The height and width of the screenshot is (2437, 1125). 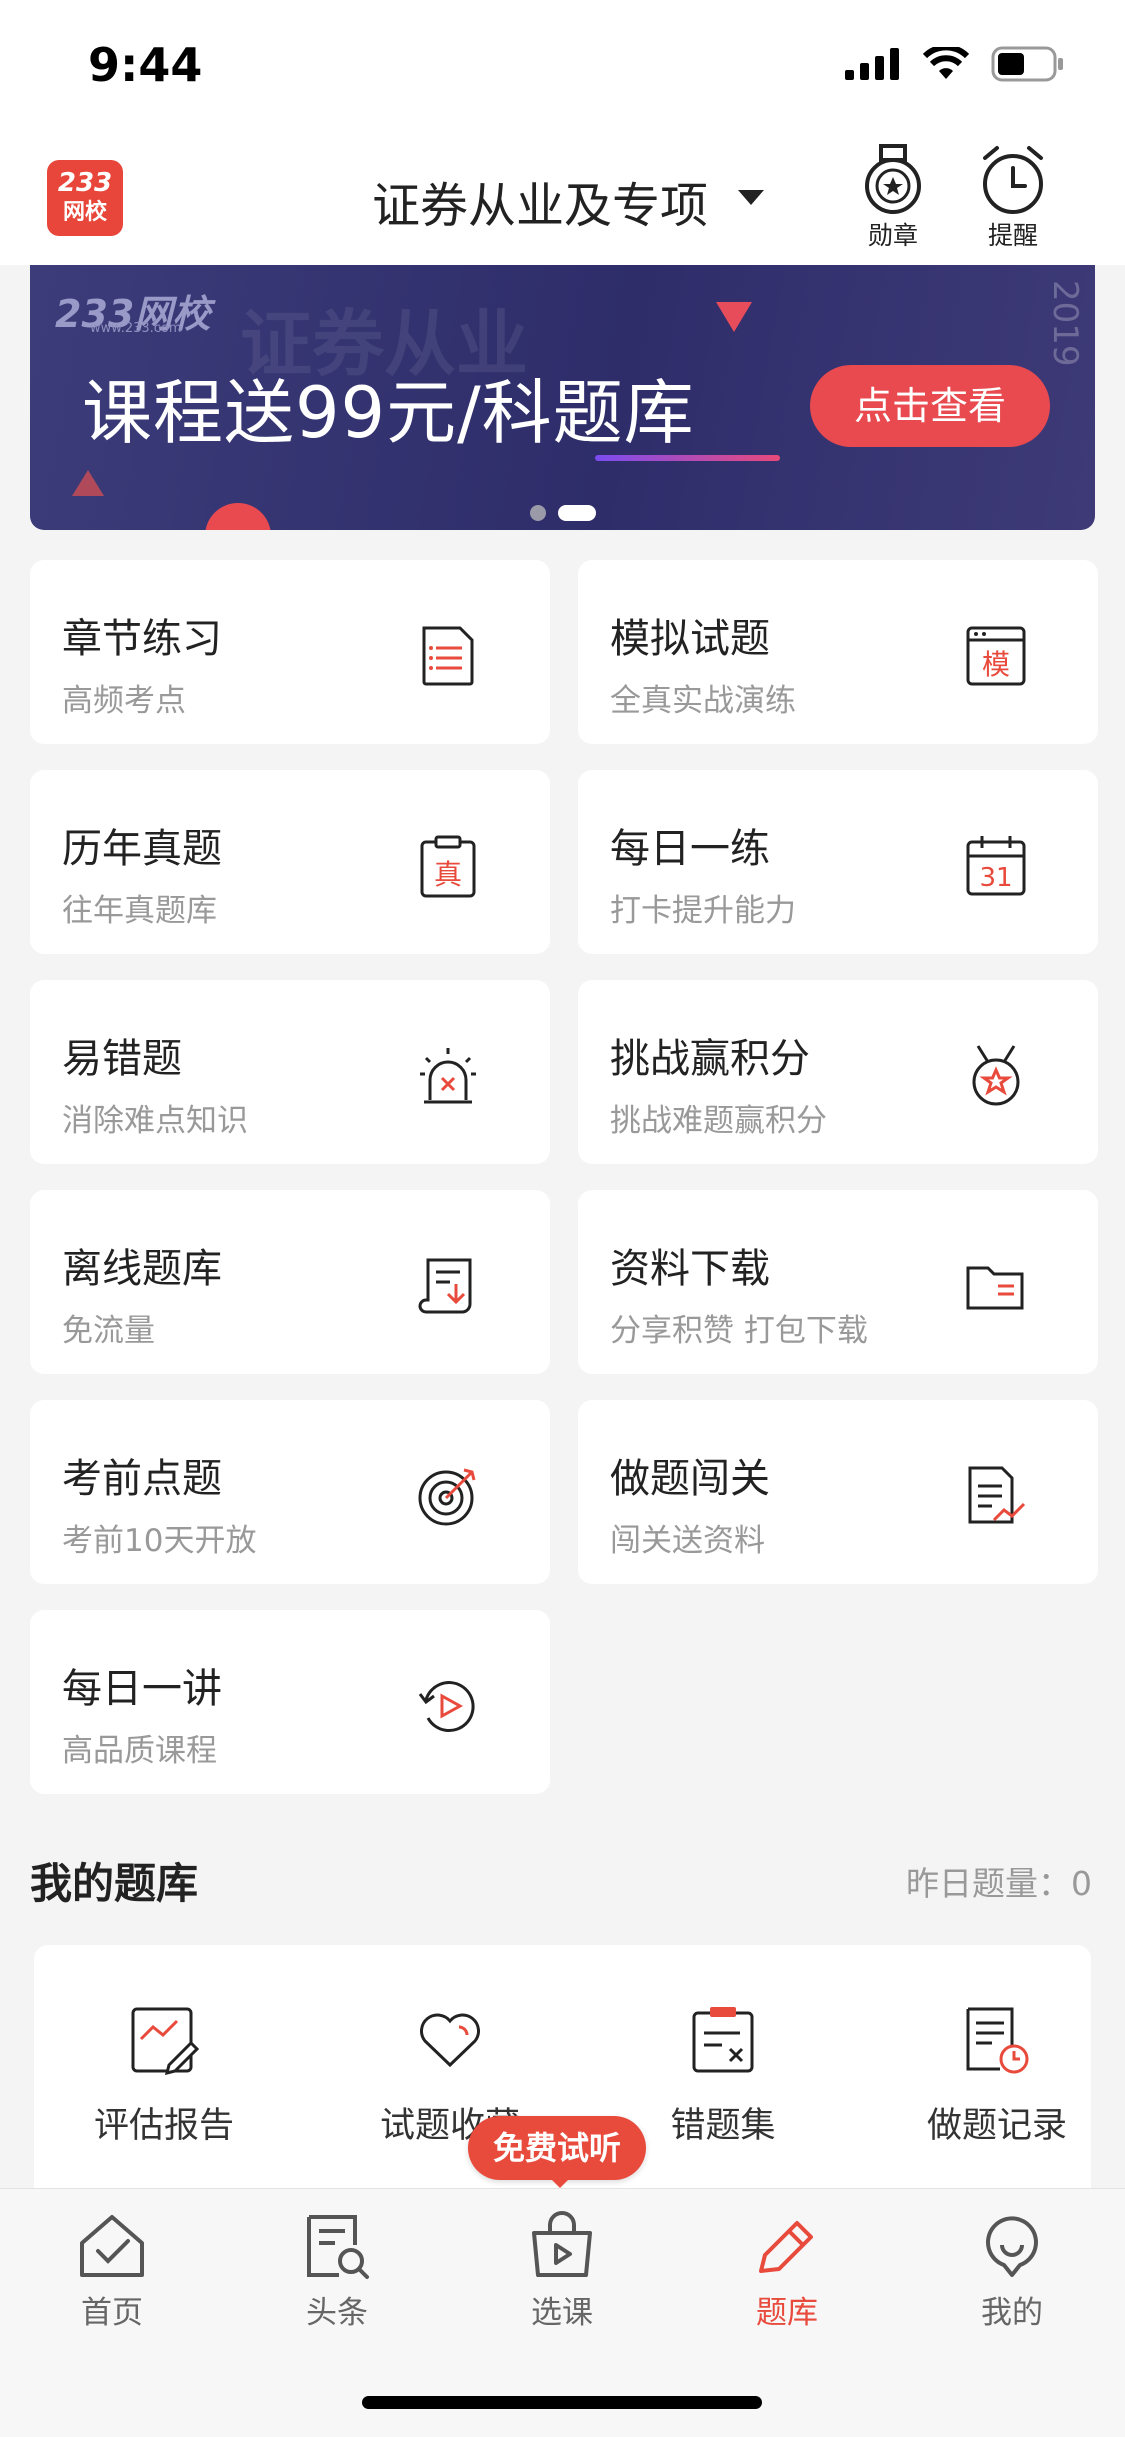 What do you see at coordinates (838, 1072) in the screenshot?
I see `feature-challenge-points: 挑战赢积分 挑战难题赢积分` at bounding box center [838, 1072].